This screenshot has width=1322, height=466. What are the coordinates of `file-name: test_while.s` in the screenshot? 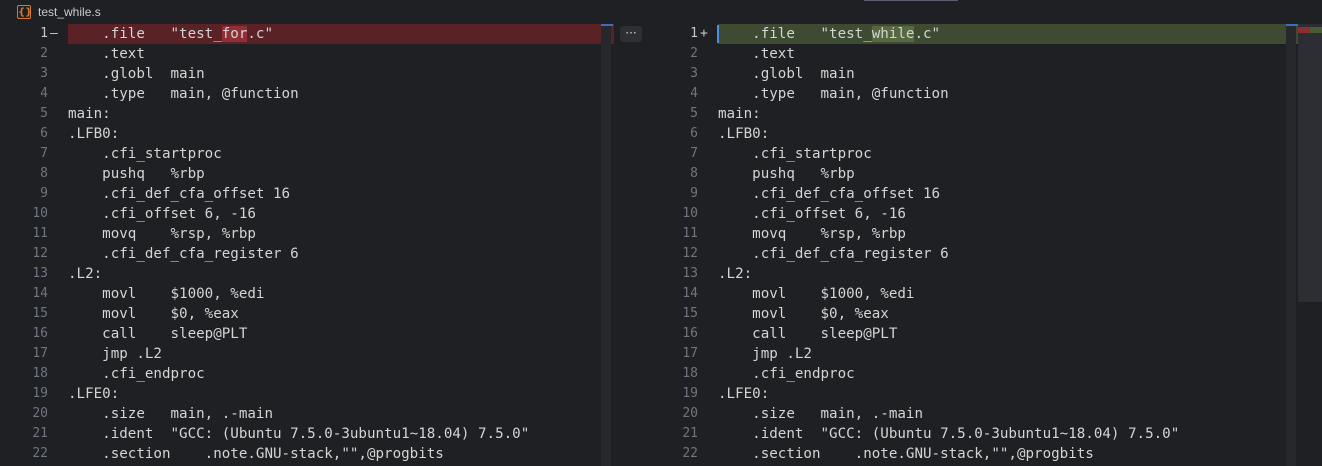 It's located at (69, 12).